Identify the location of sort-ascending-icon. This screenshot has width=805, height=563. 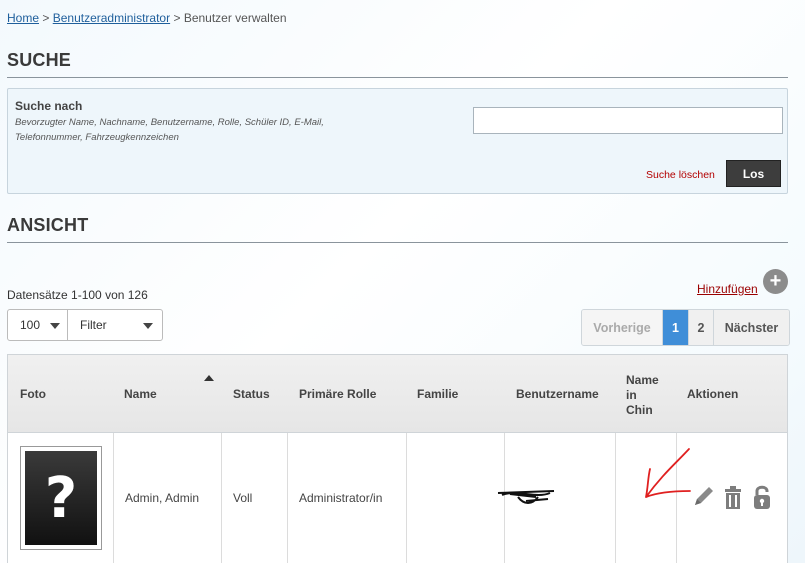
(209, 378).